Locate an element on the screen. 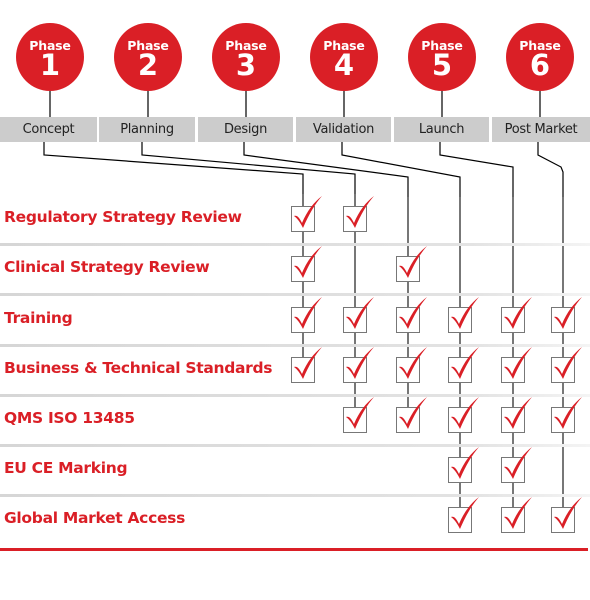 The image size is (590, 600). phase-number: 1 is located at coordinates (50, 65).